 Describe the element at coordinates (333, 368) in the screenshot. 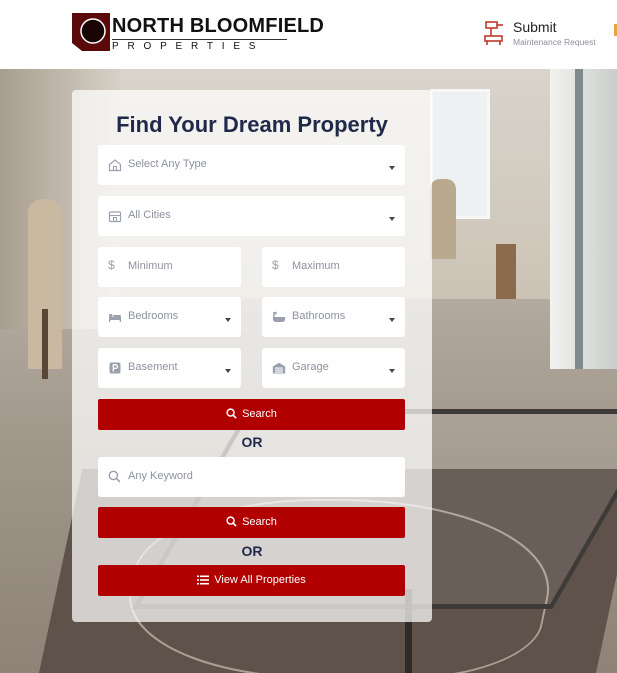

I see `garage-select: Garage` at that location.